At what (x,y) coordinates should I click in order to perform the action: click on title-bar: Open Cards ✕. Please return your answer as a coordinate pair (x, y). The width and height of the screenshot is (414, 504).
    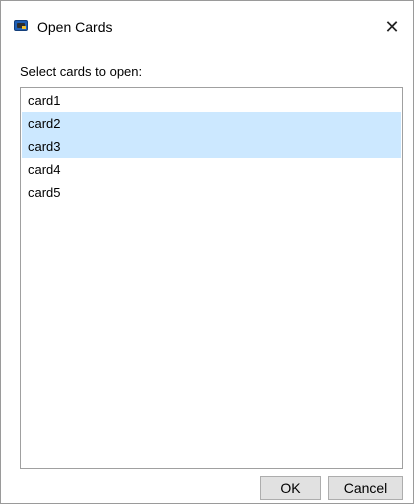
    Looking at the image, I should click on (207, 23).